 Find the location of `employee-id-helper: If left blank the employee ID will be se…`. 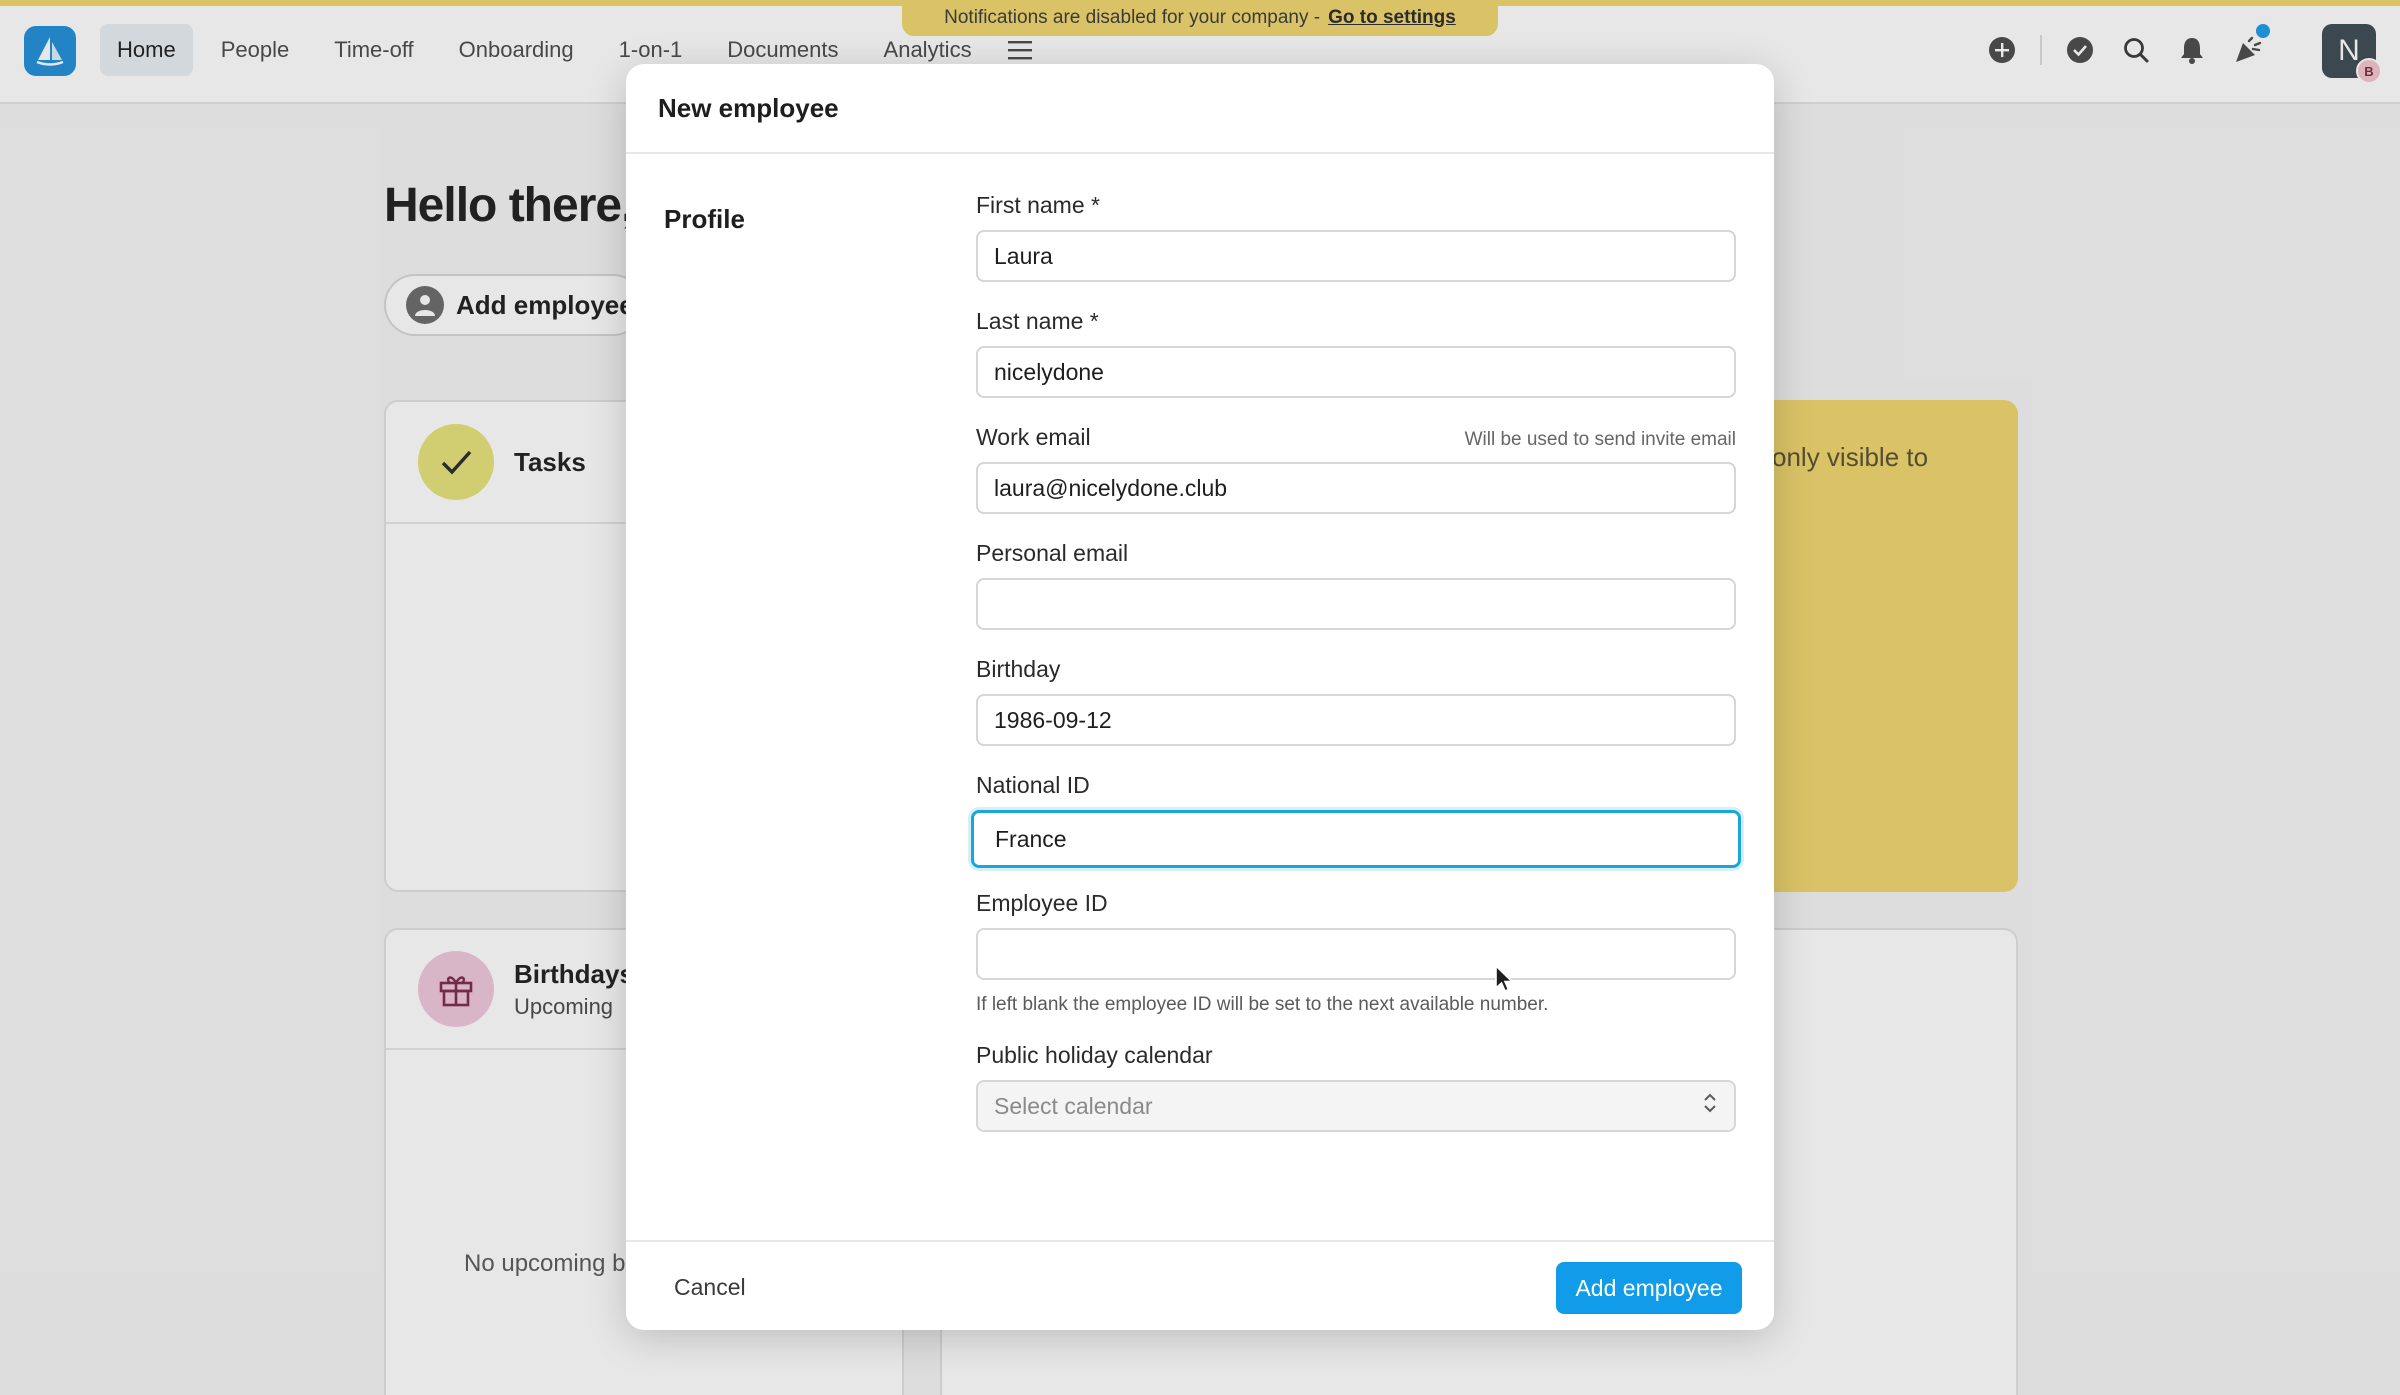

employee-id-helper: If left blank the employee ID will be se… is located at coordinates (1262, 1004).